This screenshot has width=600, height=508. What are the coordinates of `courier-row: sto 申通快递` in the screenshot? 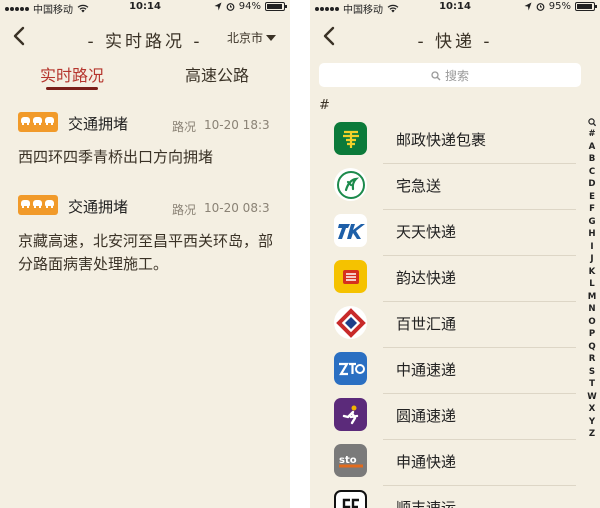 It's located at (443, 463).